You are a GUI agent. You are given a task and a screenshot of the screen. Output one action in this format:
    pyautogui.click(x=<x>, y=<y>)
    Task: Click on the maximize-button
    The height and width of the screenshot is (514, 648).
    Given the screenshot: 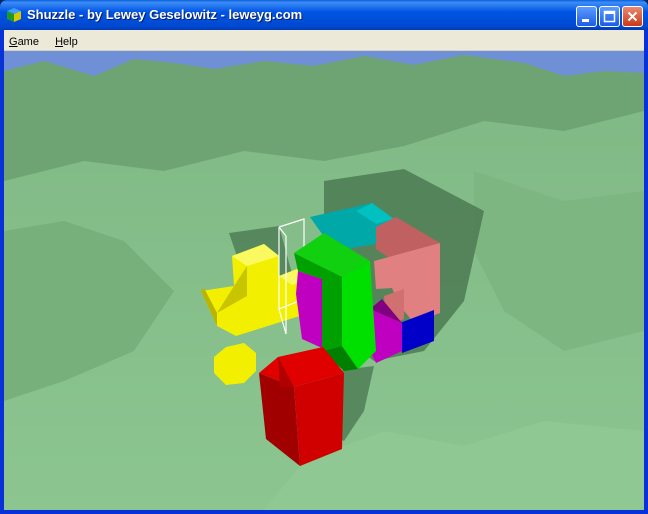 What is the action you would take?
    pyautogui.click(x=609, y=16)
    